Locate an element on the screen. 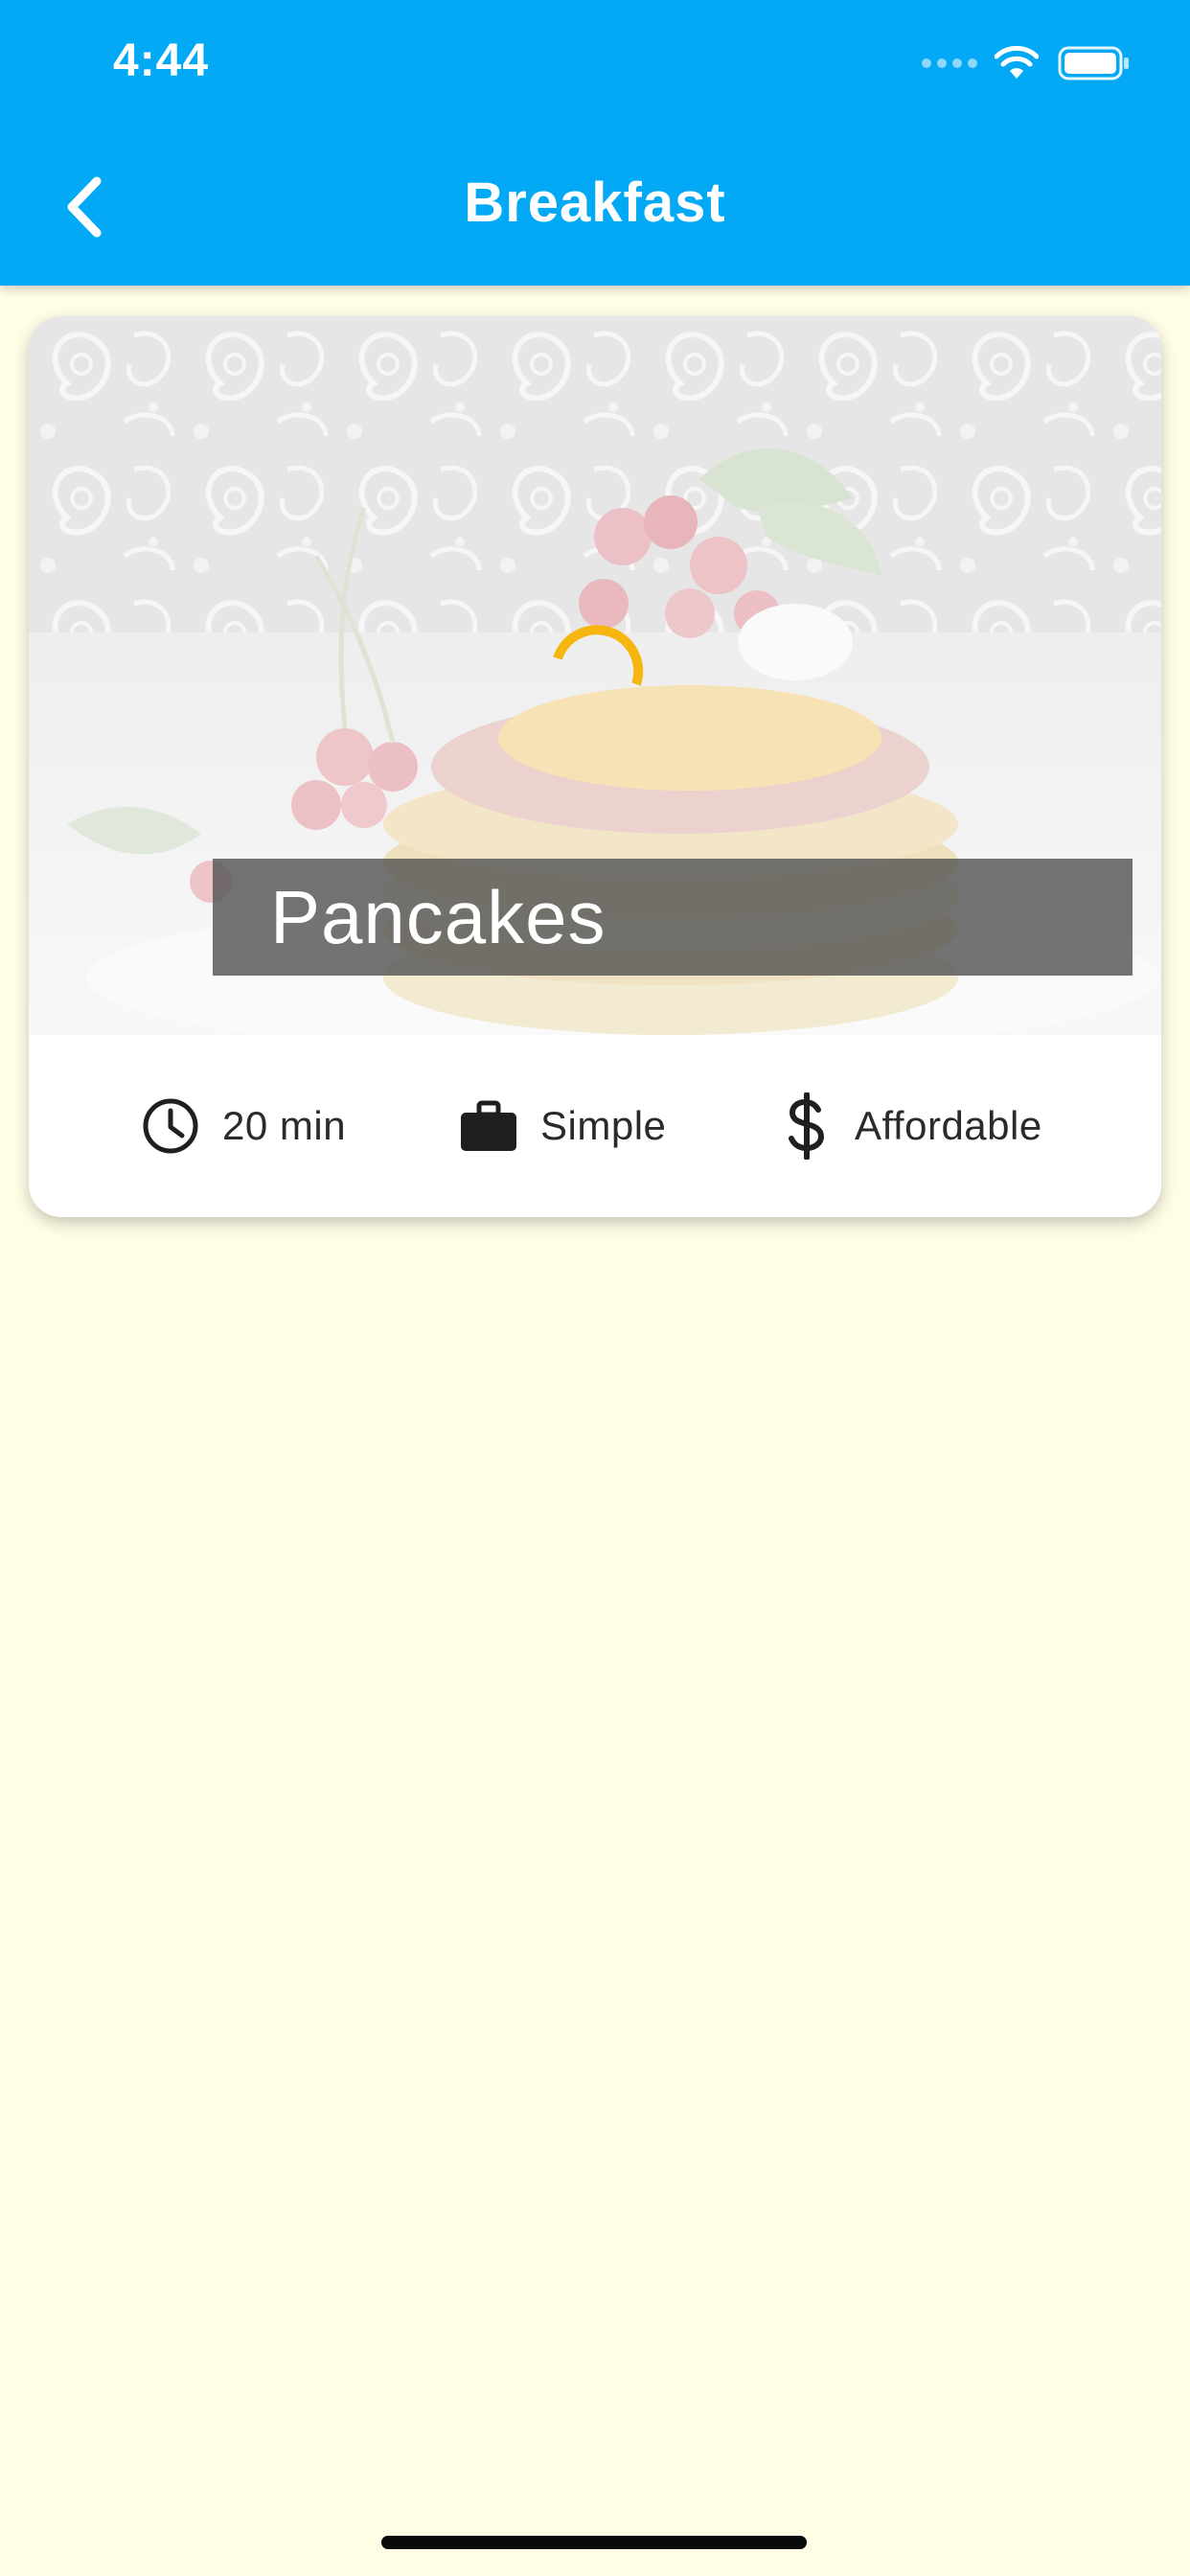  wifi-icon is located at coordinates (1017, 63).